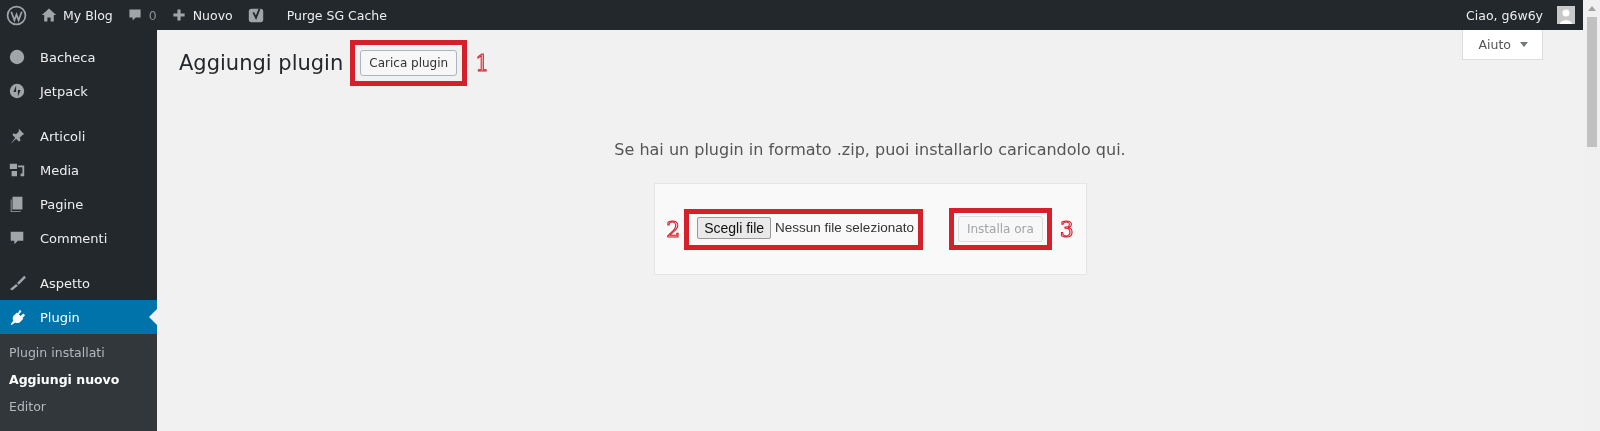 This screenshot has height=431, width=1600. What do you see at coordinates (78, 317) in the screenshot?
I see `sidebar-item: Plugin` at bounding box center [78, 317].